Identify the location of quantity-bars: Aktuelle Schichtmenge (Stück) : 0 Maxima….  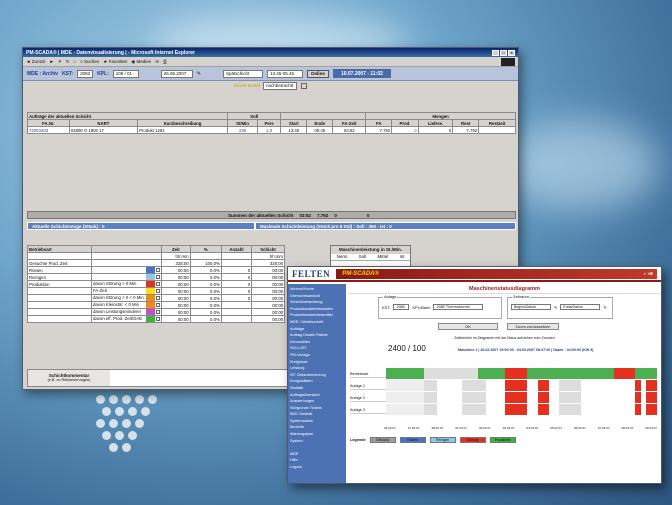
(271, 226).